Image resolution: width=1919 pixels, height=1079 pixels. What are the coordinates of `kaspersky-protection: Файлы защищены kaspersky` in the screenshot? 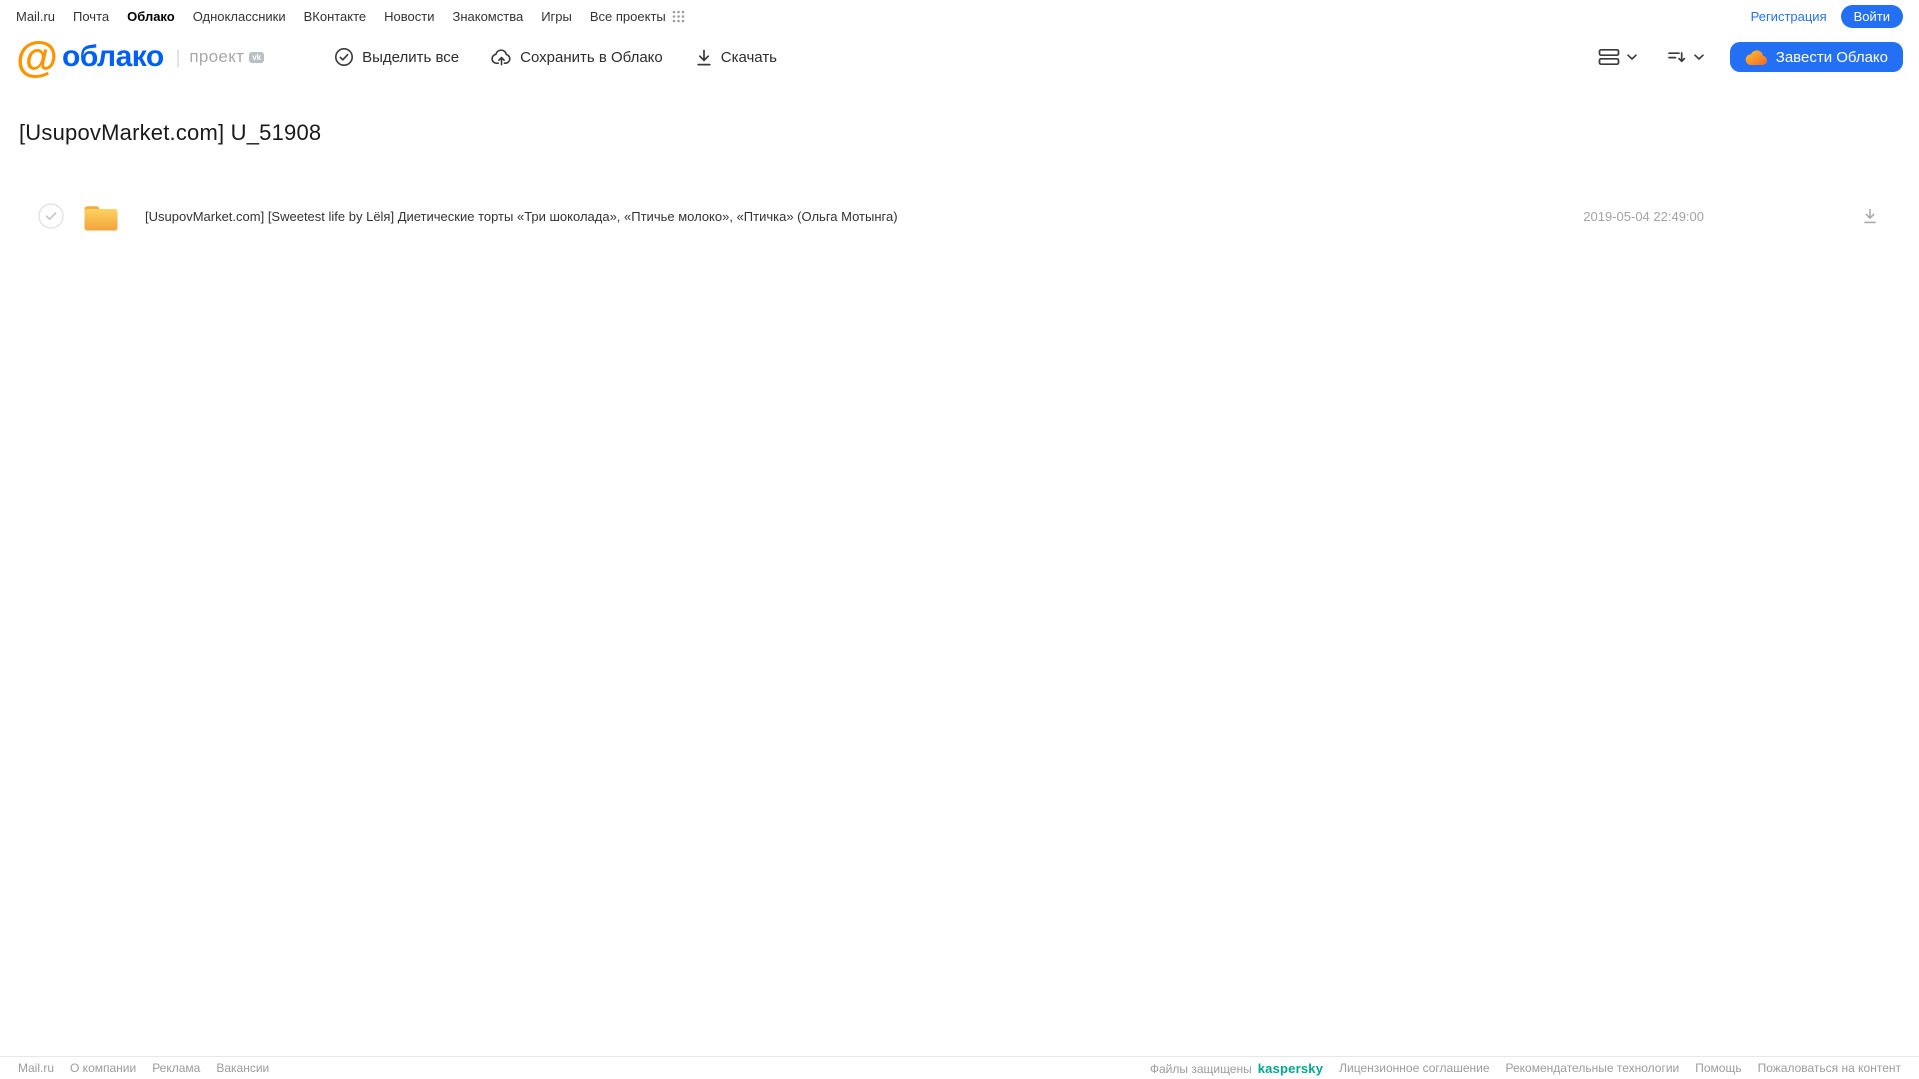 It's located at (1236, 1068).